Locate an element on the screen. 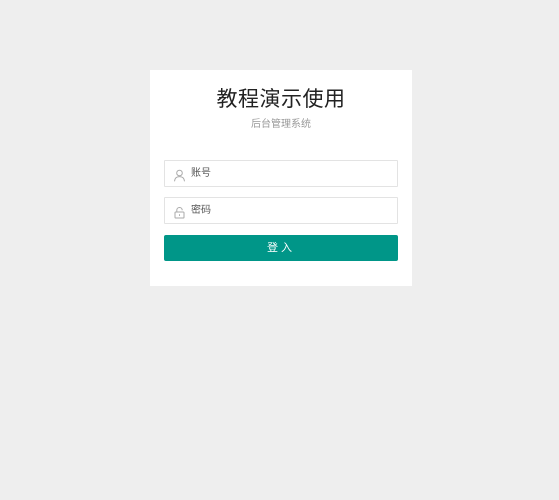 This screenshot has height=500, width=559. username-field is located at coordinates (281, 173).